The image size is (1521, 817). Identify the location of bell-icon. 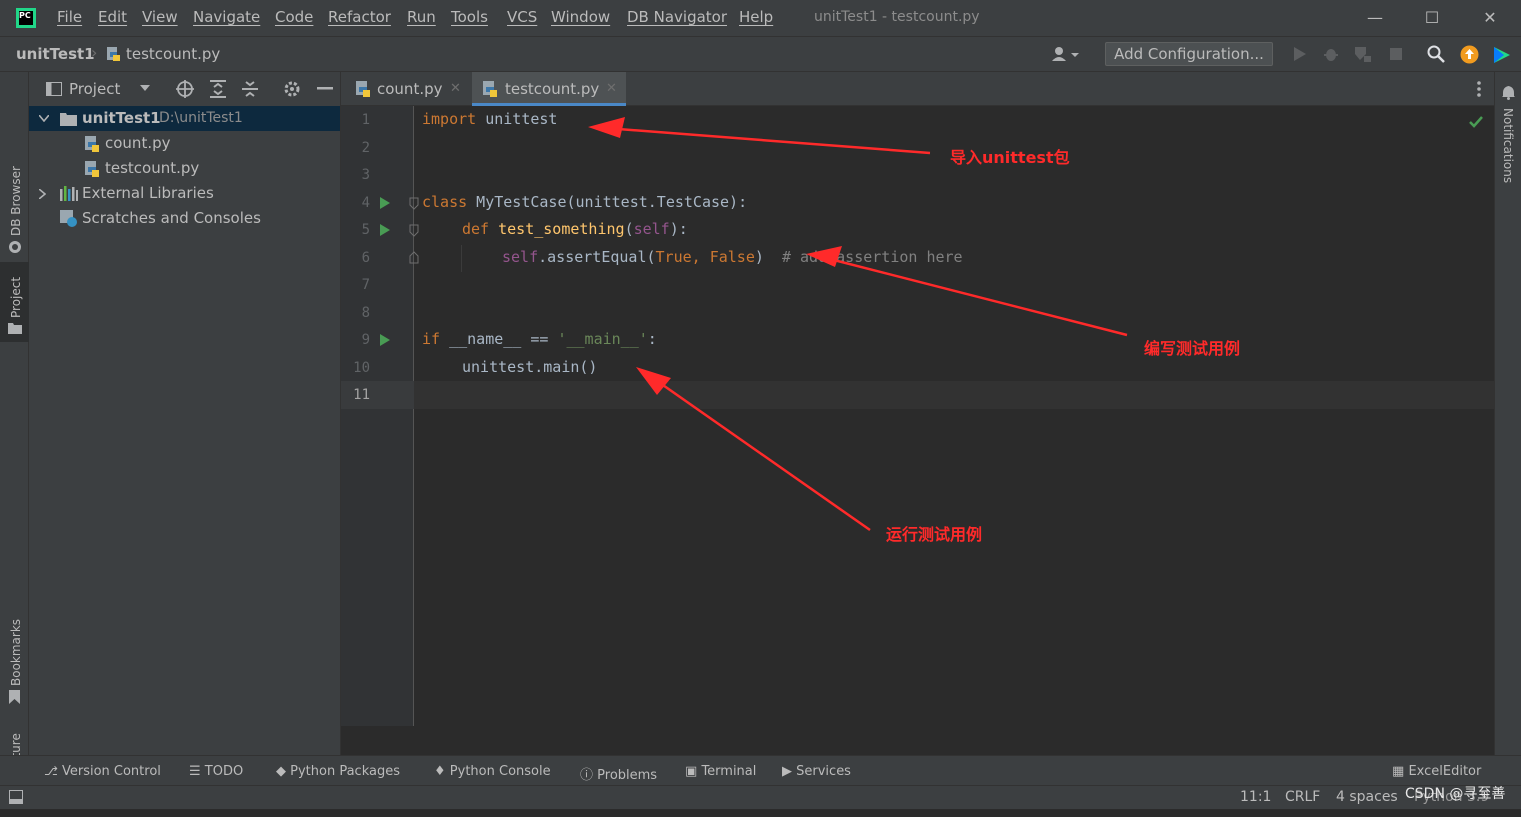
(1508, 93).